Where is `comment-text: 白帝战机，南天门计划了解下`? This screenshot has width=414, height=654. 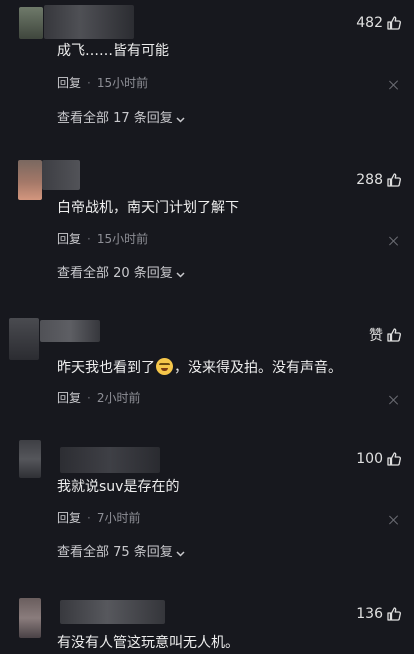
comment-text: 白帝战机，南天门计划了解下 is located at coordinates (148, 208).